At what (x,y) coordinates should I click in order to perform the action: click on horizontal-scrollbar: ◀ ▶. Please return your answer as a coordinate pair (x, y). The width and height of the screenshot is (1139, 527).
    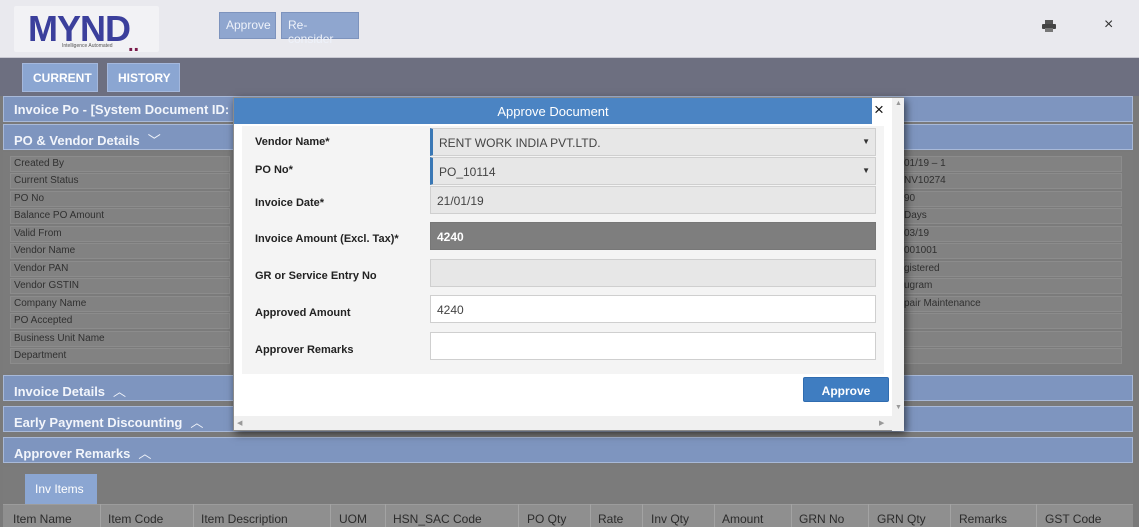
    Looking at the image, I should click on (563, 423).